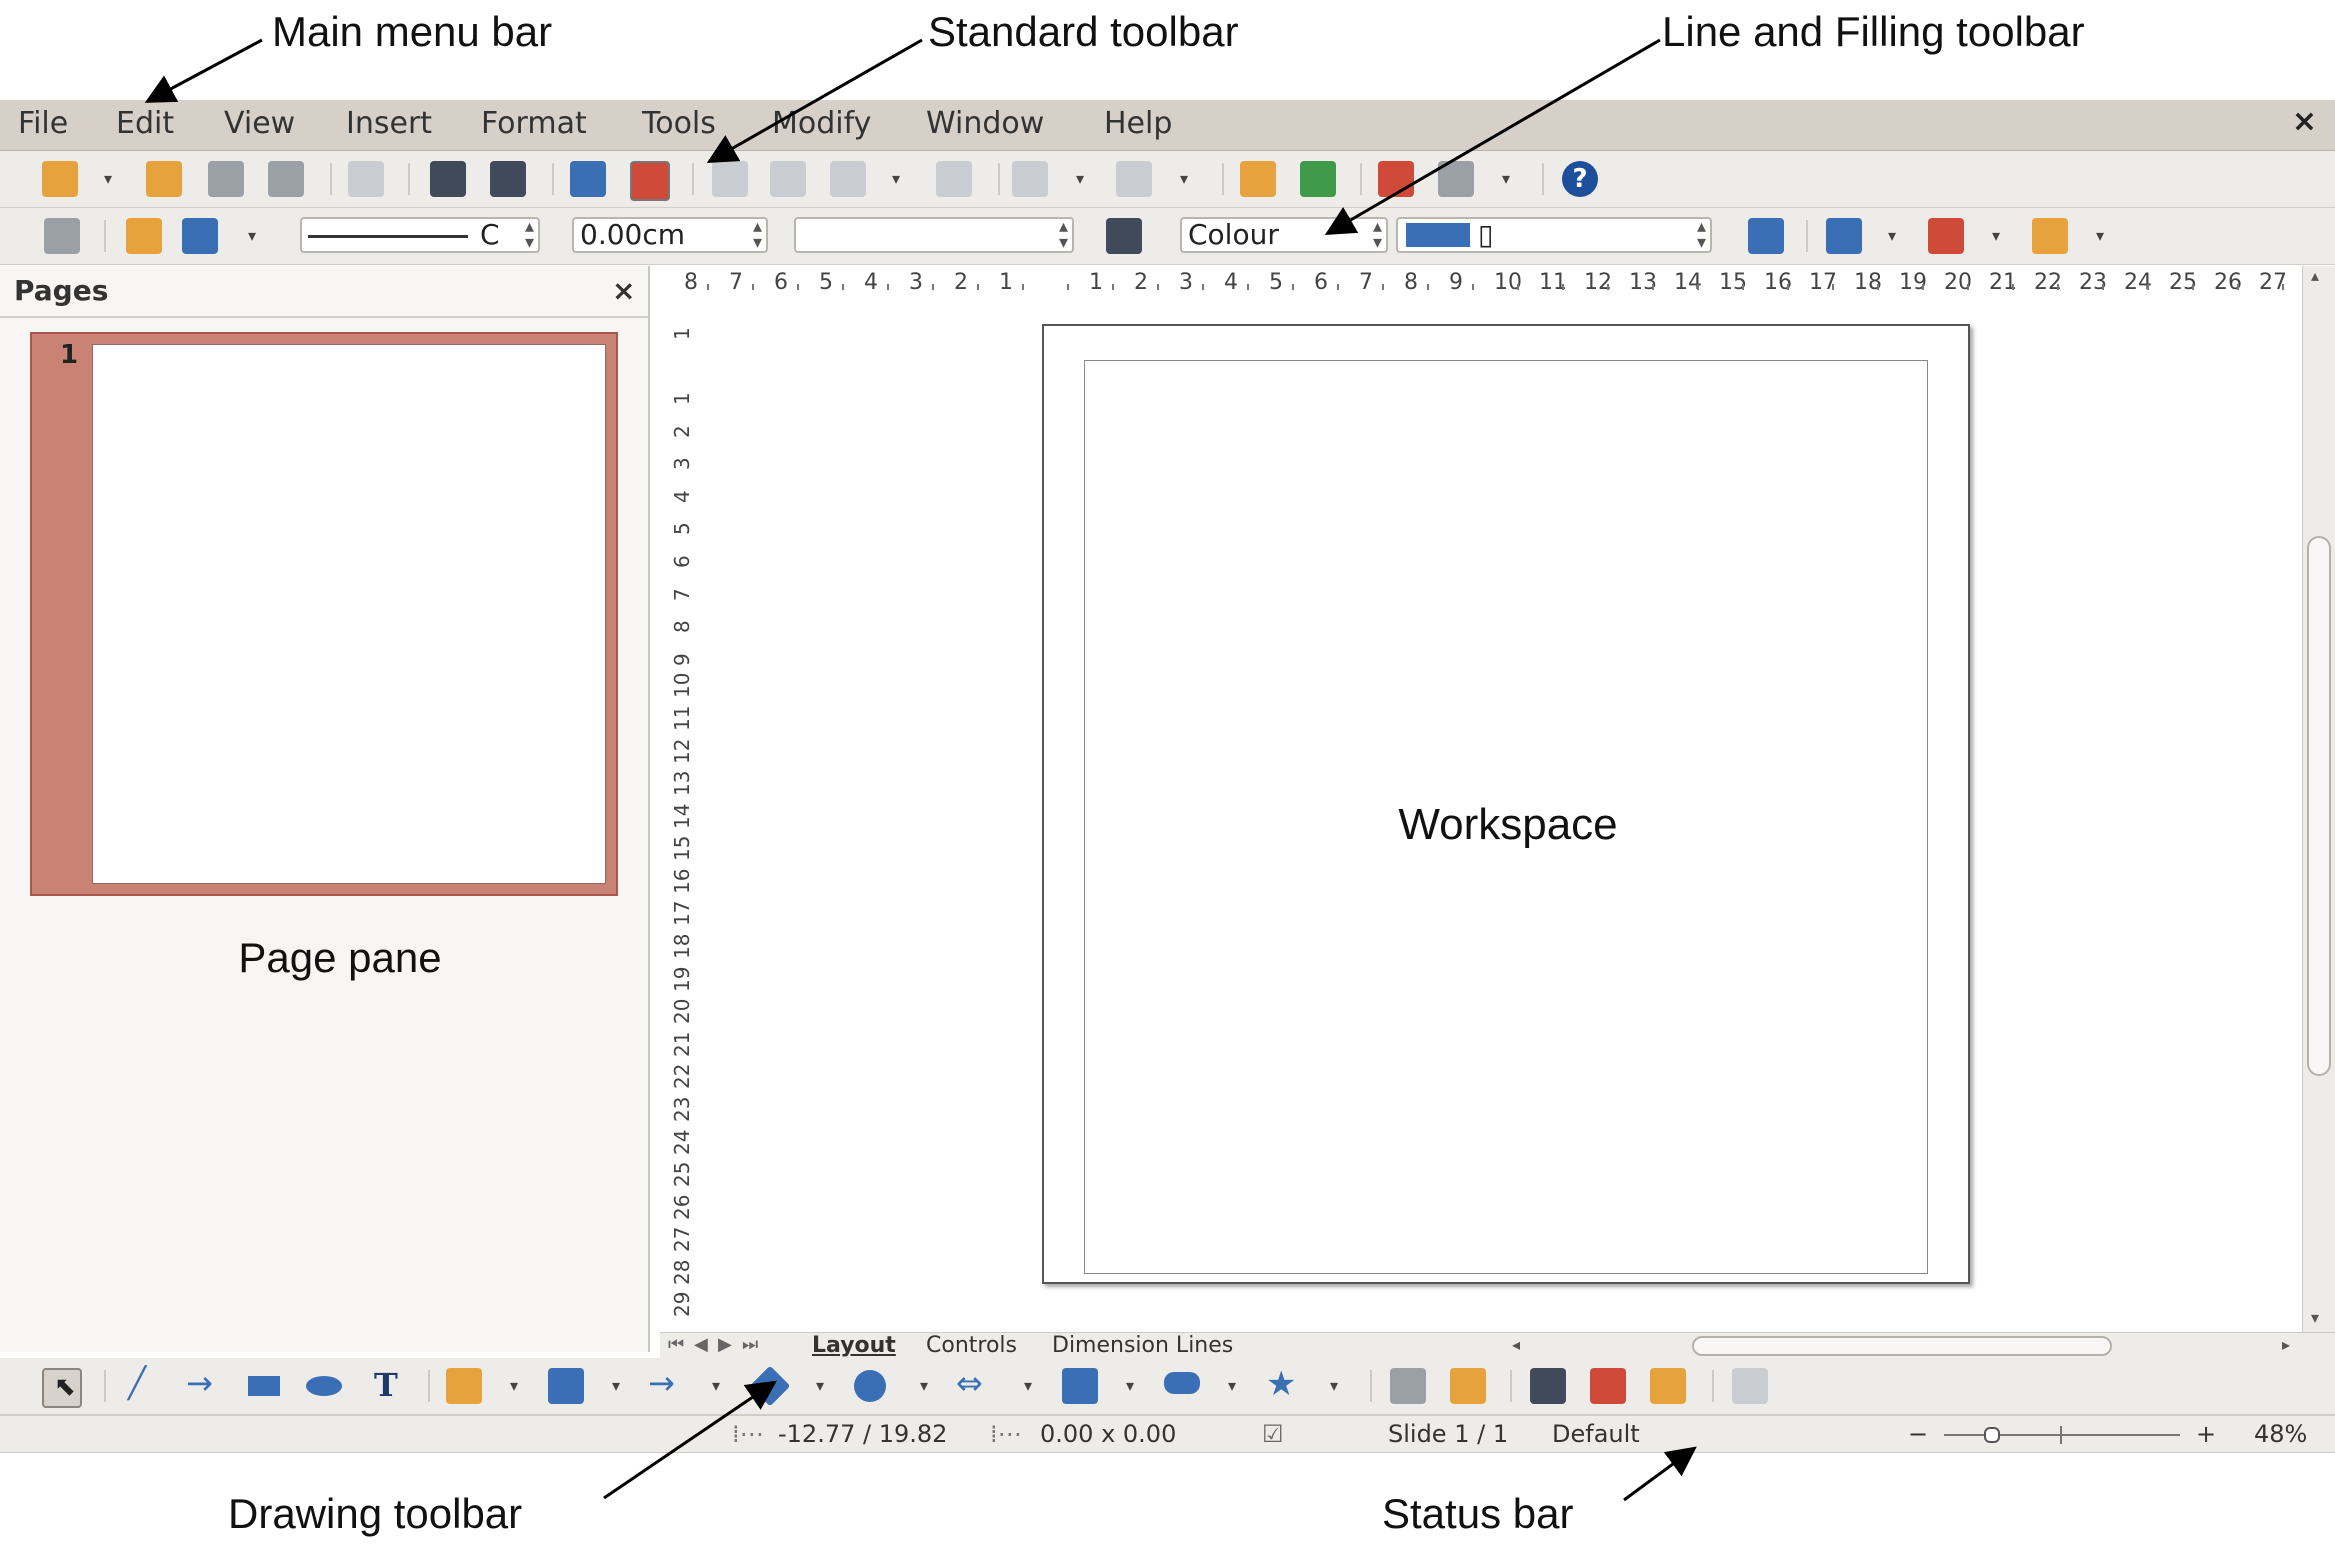 The height and width of the screenshot is (1545, 2335). What do you see at coordinates (676, 1344) in the screenshot?
I see `tab-nav-first-icon: ⏮` at bounding box center [676, 1344].